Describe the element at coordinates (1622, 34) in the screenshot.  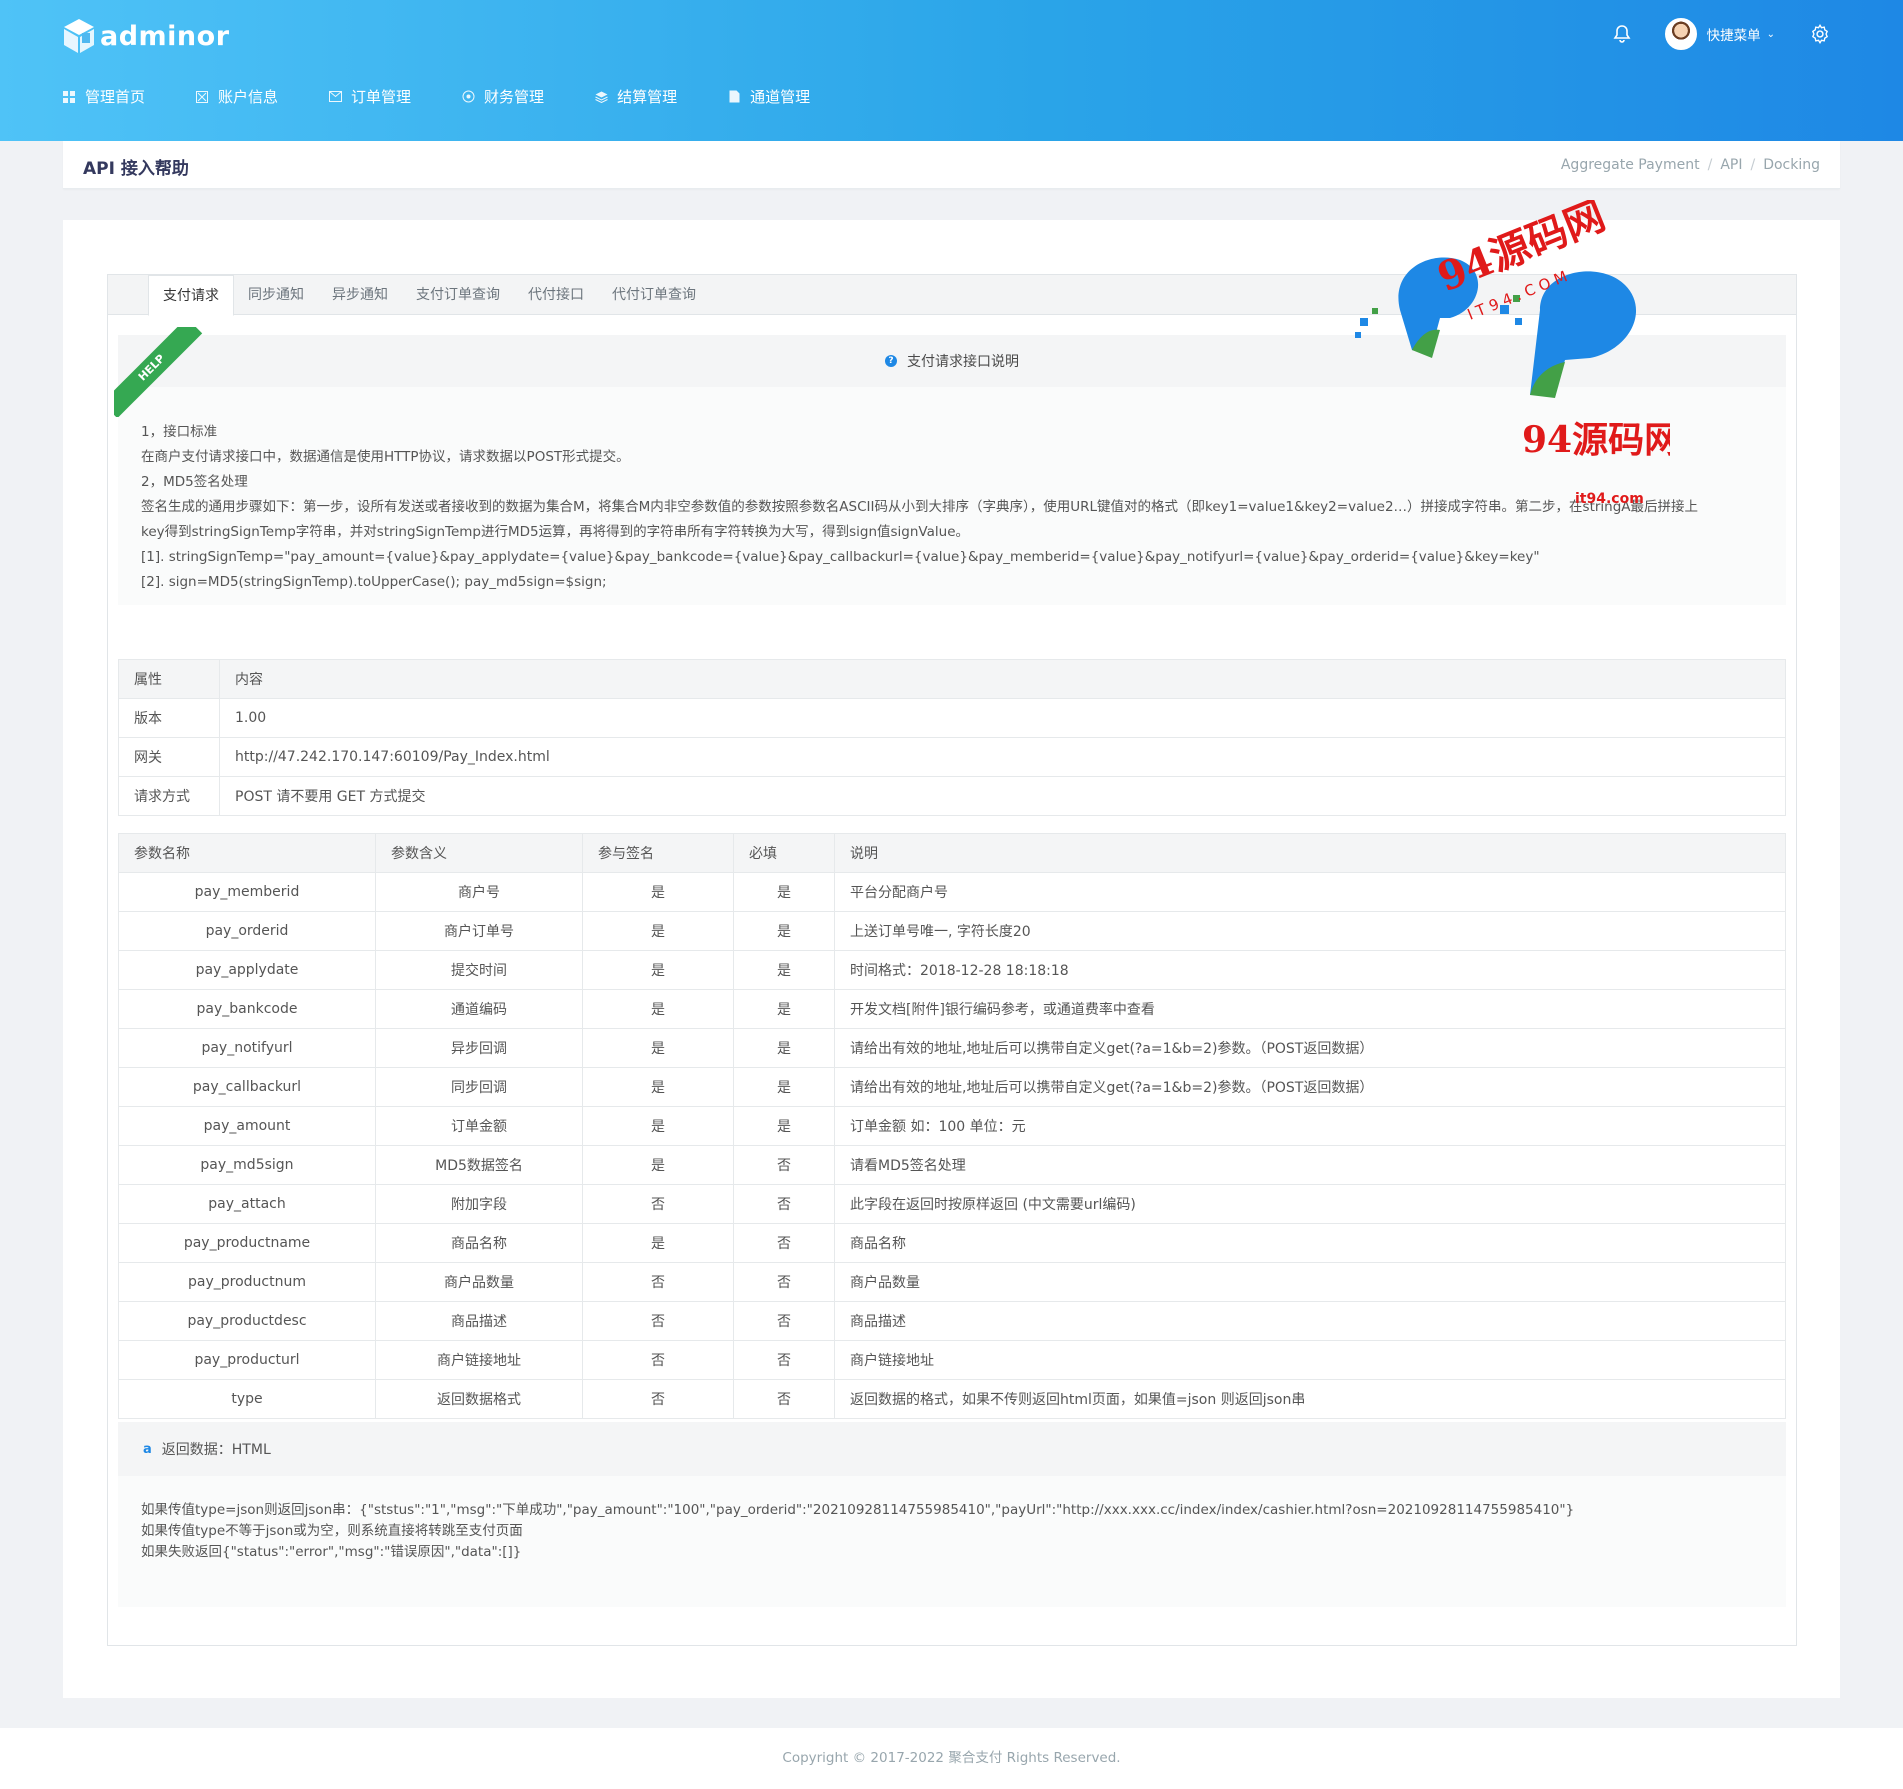
I see `notification-bell-icon` at that location.